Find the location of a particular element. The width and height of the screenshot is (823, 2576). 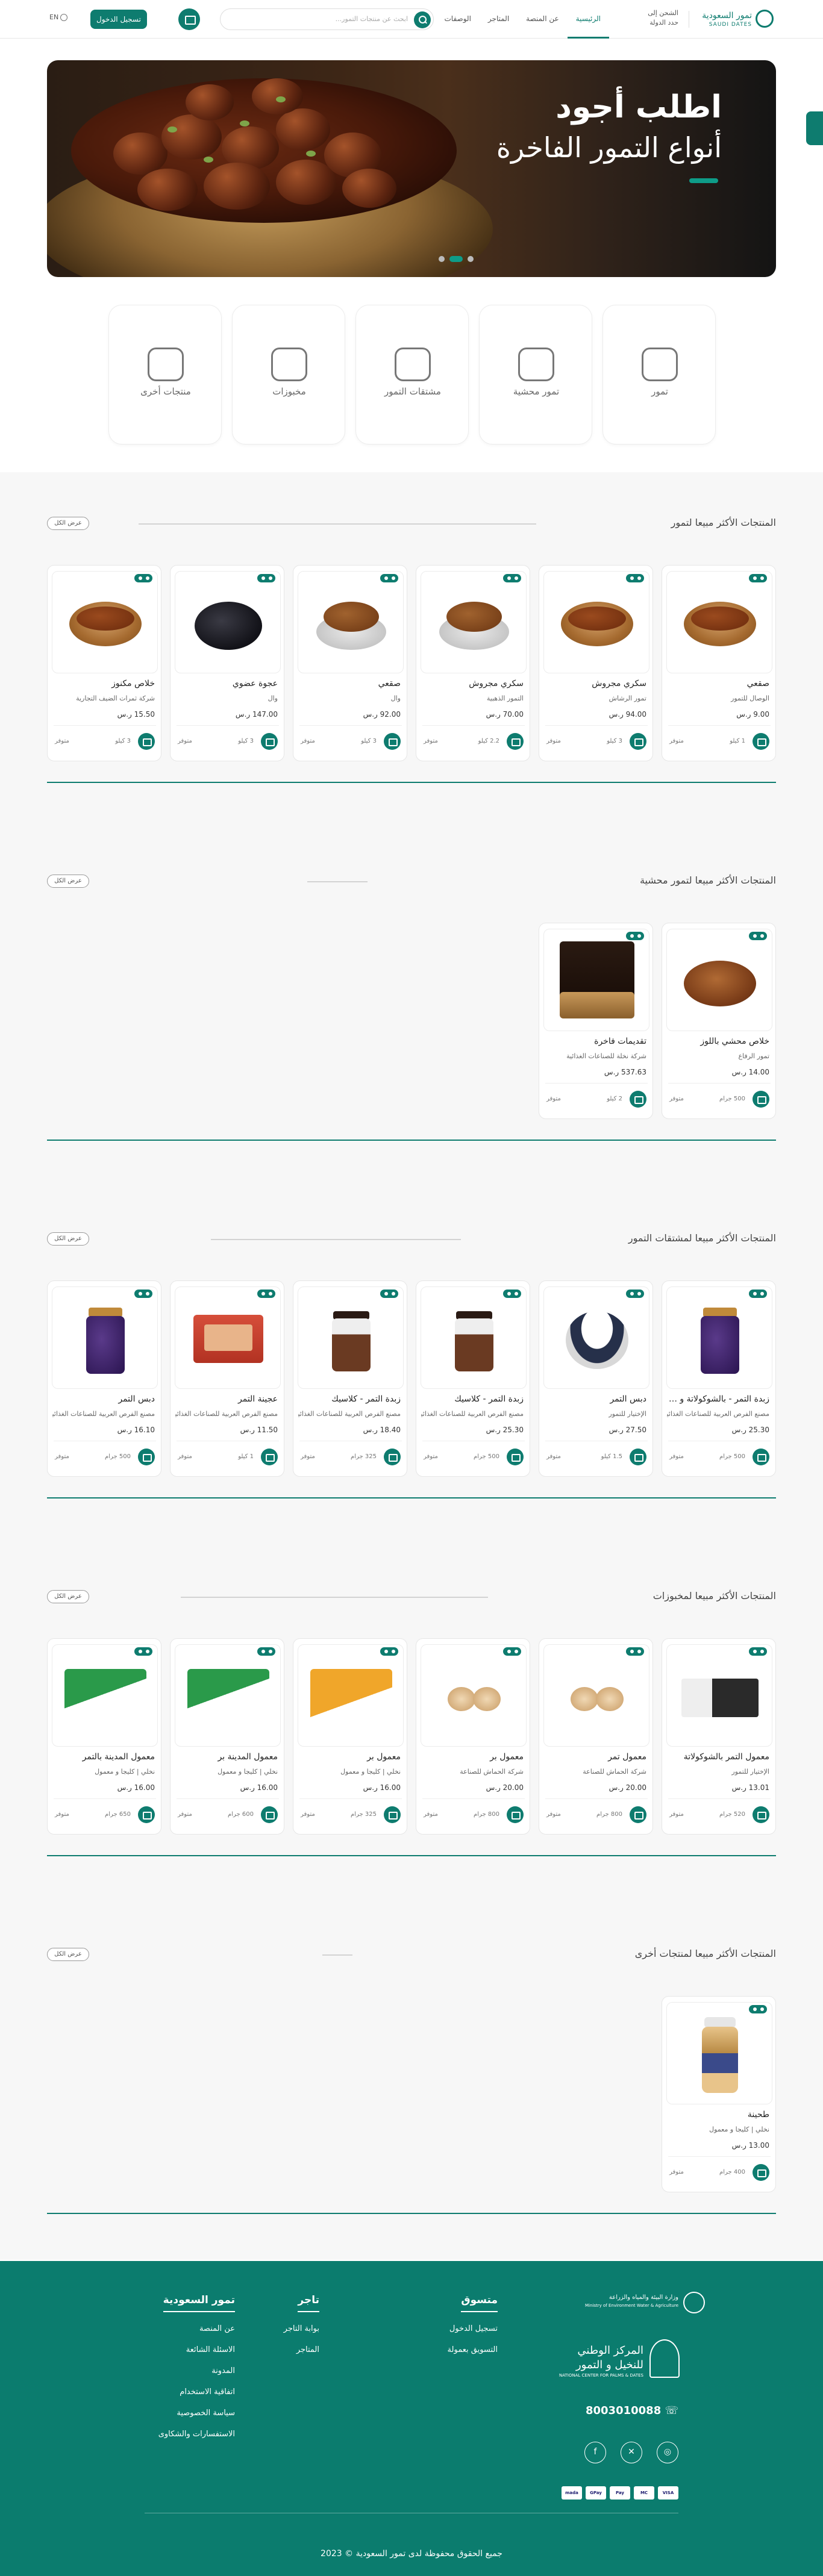

product-name: عجينة التمر is located at coordinates (226, 1399).